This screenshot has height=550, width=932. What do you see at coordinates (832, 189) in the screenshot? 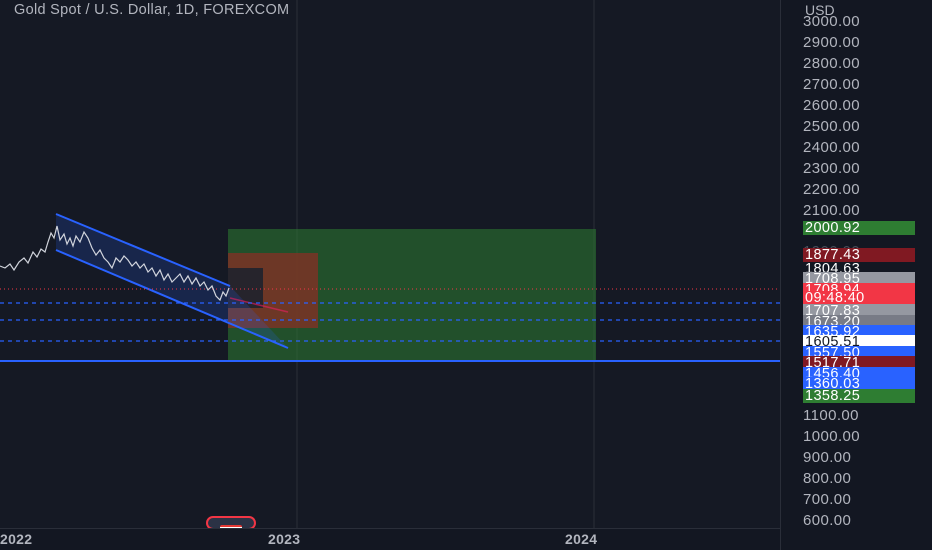
I see `price-tick: 2200.00` at bounding box center [832, 189].